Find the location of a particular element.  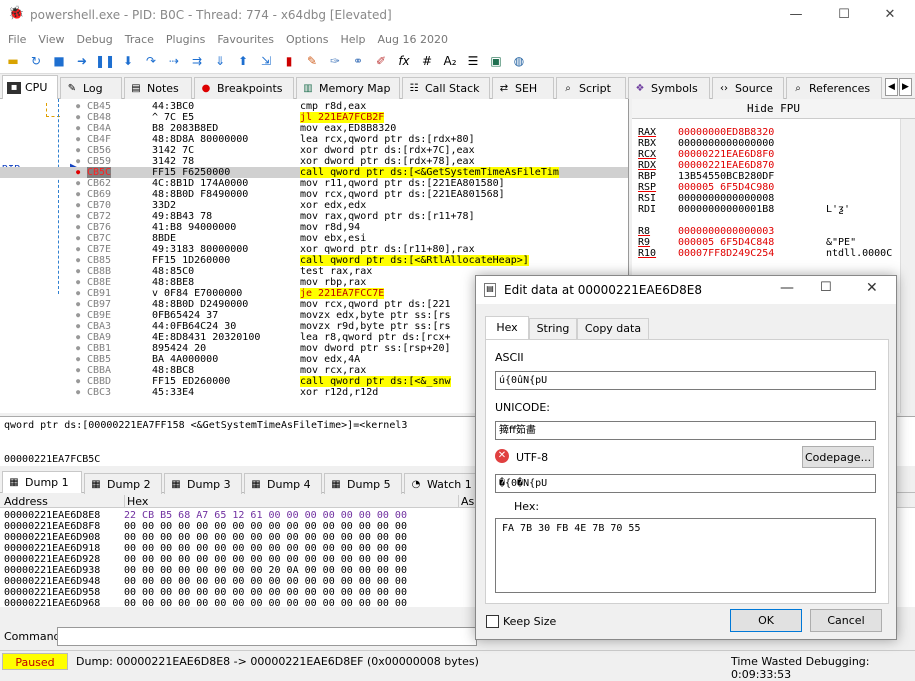

breakpoint-icon: ✎ is located at coordinates (312, 61).